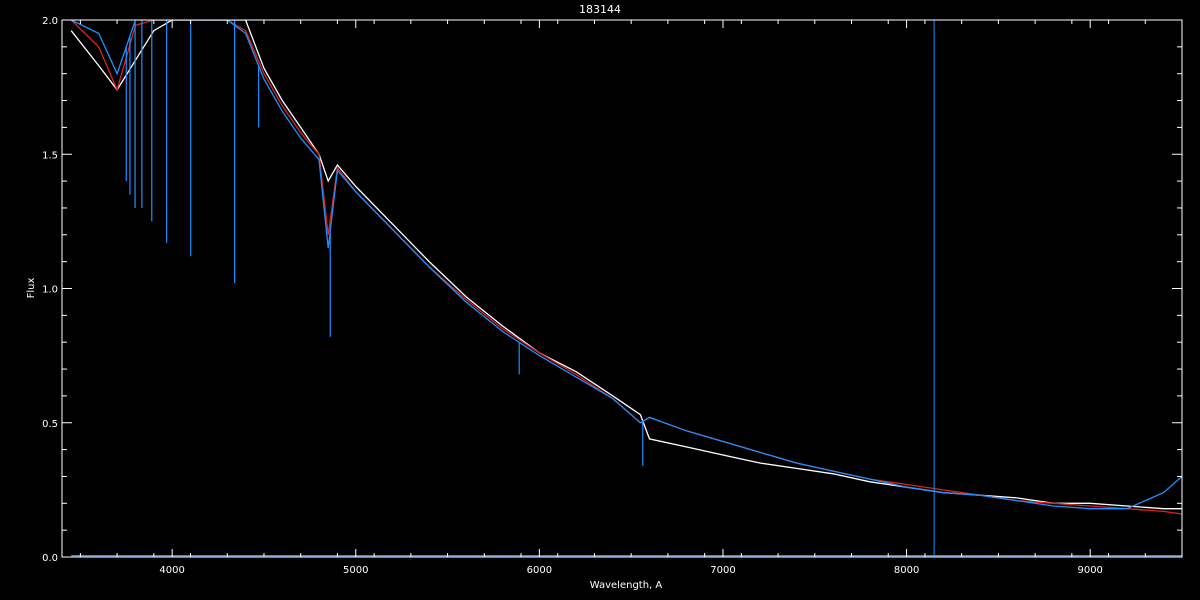 The height and width of the screenshot is (600, 1200). What do you see at coordinates (50, 558) in the screenshot?
I see `y-tick-label: 0.0` at bounding box center [50, 558].